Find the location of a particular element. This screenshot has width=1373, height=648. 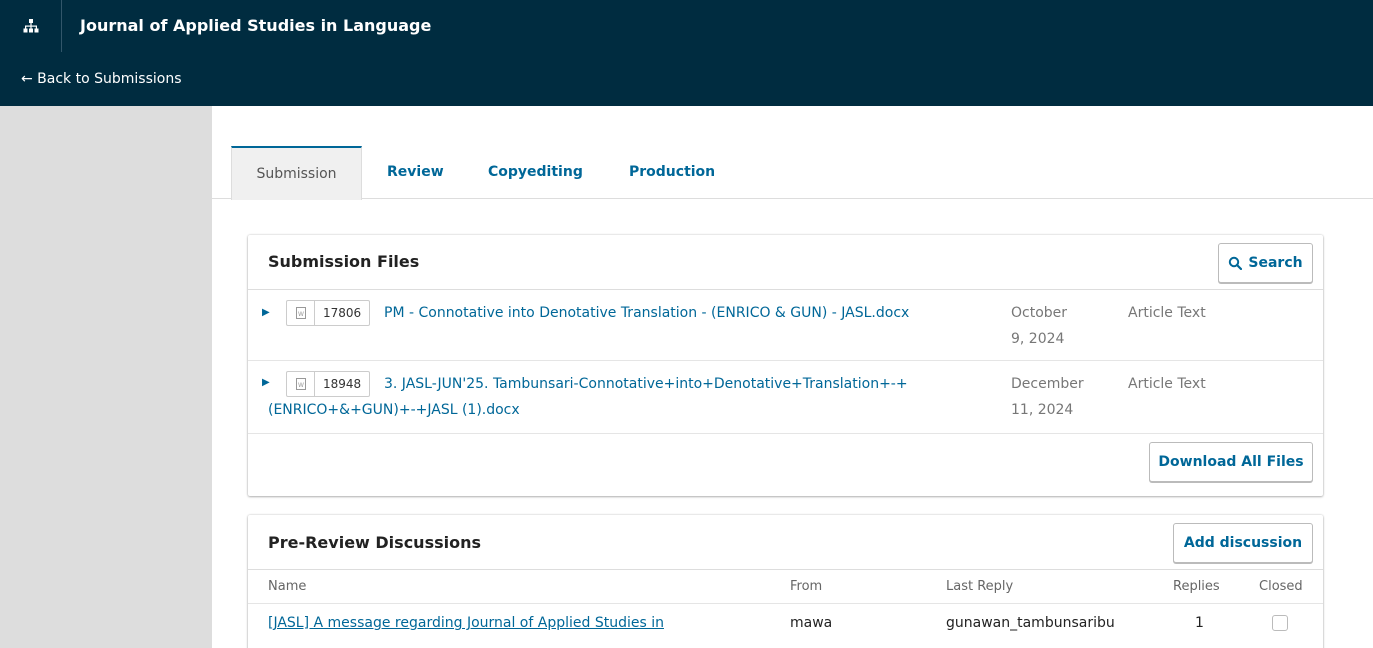

file-id-badge: W 18948 is located at coordinates (328, 384).